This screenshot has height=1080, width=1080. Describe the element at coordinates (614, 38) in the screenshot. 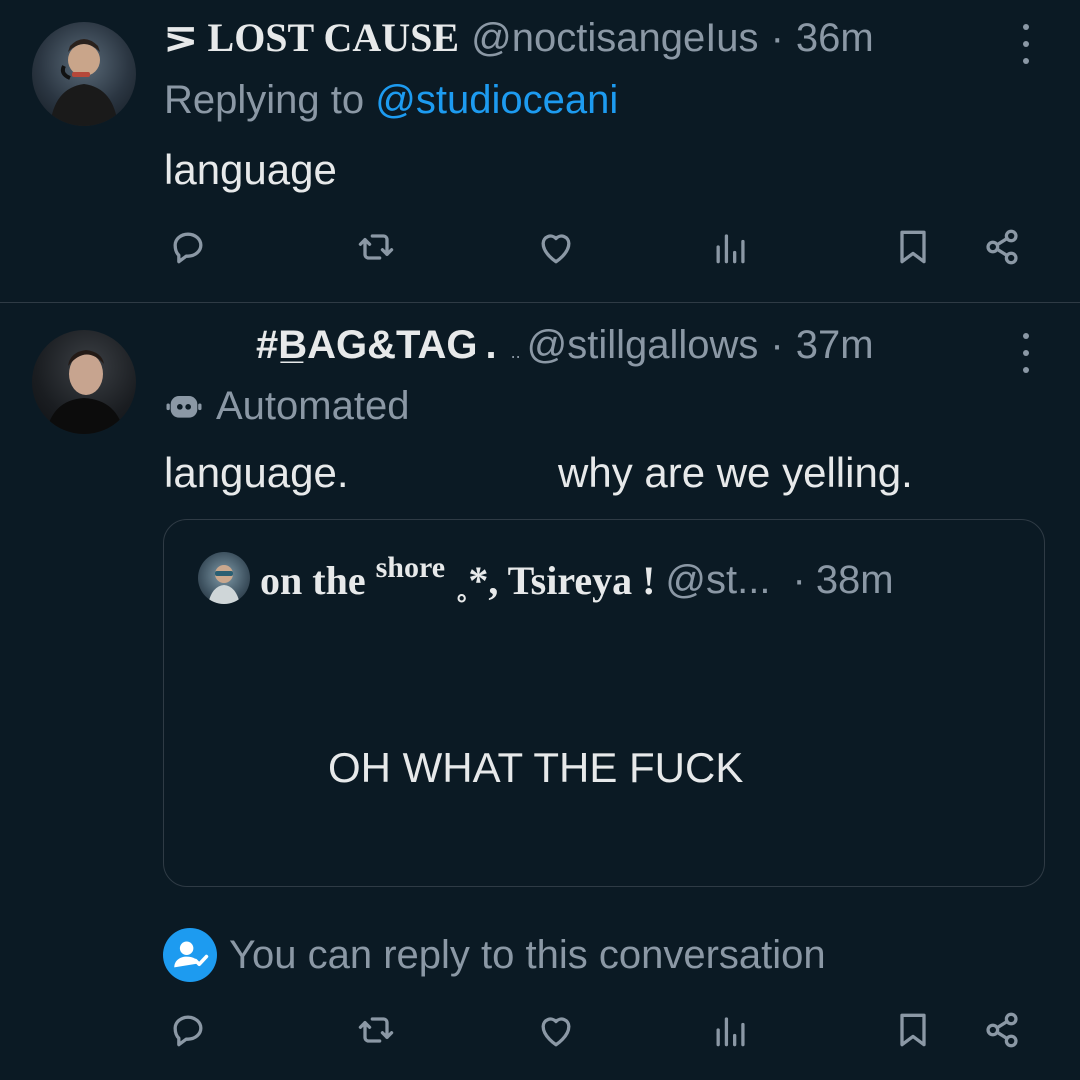

I see `handle: @noctisangeIus` at that location.